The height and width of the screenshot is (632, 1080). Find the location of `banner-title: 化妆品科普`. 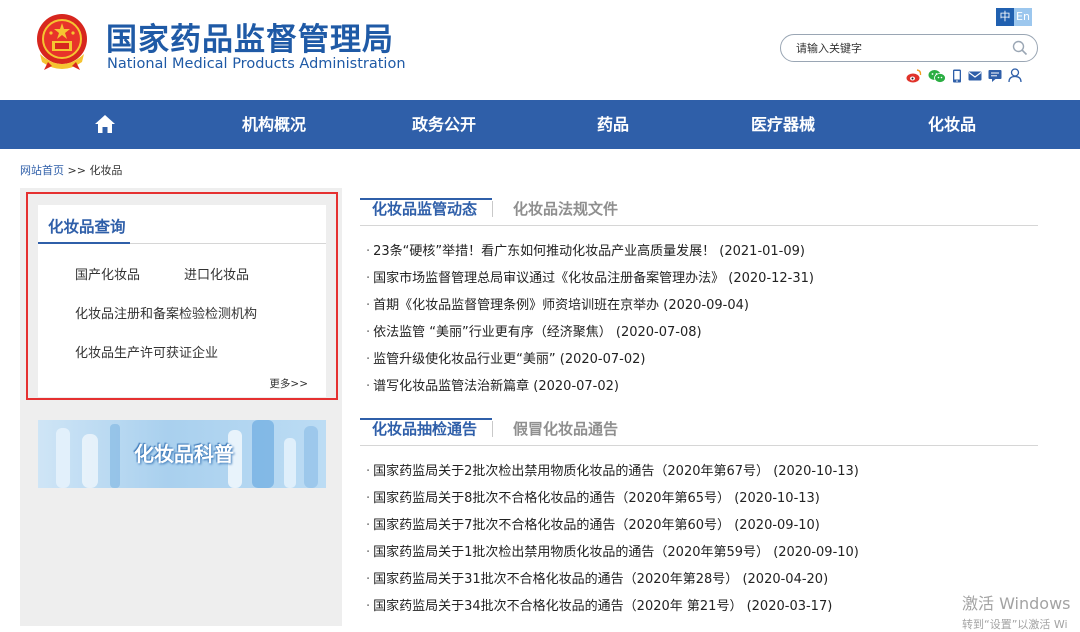

banner-title: 化妆品科普 is located at coordinates (184, 454).